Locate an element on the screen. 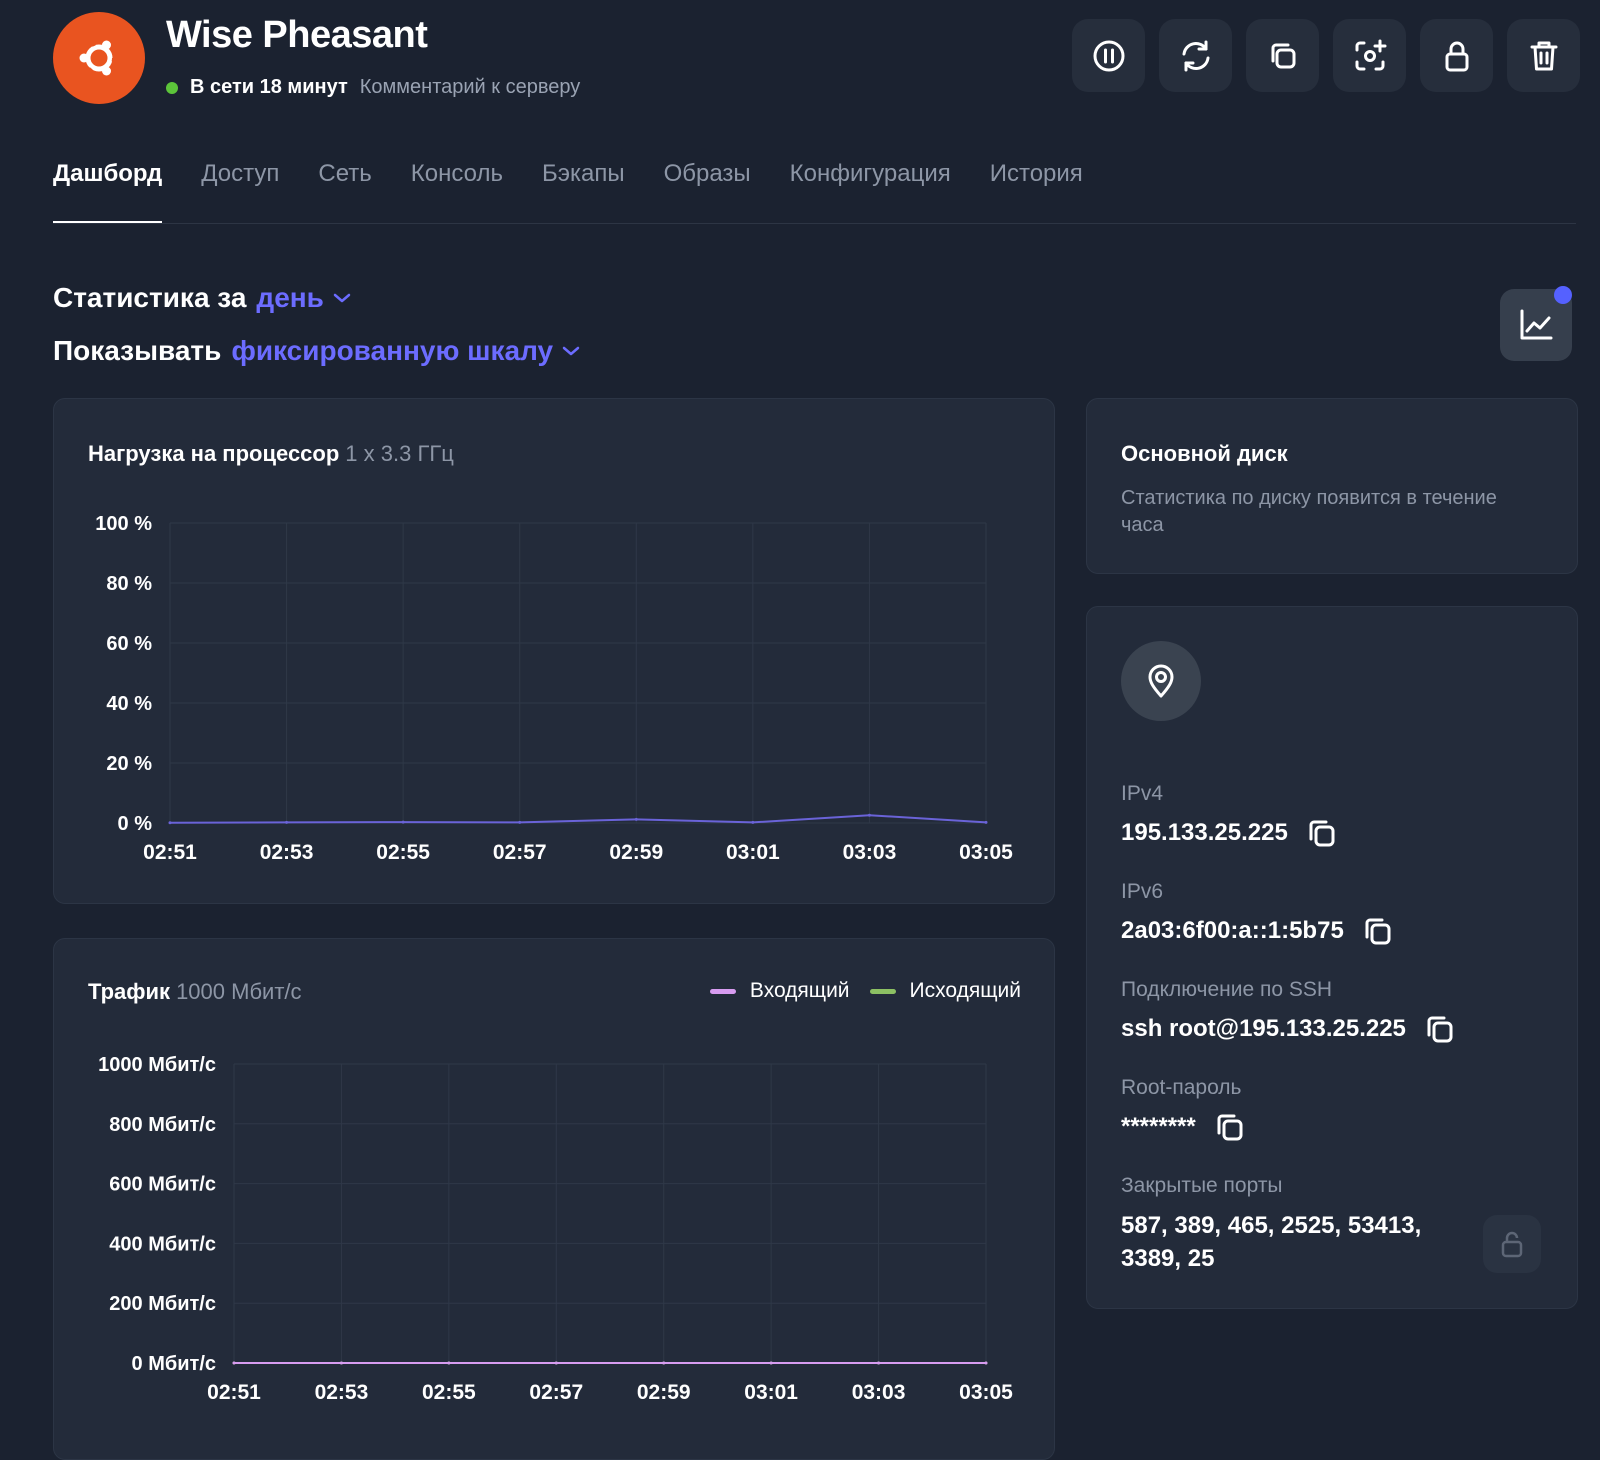 The width and height of the screenshot is (1600, 1460). stats-period-prefix: Статистика за is located at coordinates (150, 297).